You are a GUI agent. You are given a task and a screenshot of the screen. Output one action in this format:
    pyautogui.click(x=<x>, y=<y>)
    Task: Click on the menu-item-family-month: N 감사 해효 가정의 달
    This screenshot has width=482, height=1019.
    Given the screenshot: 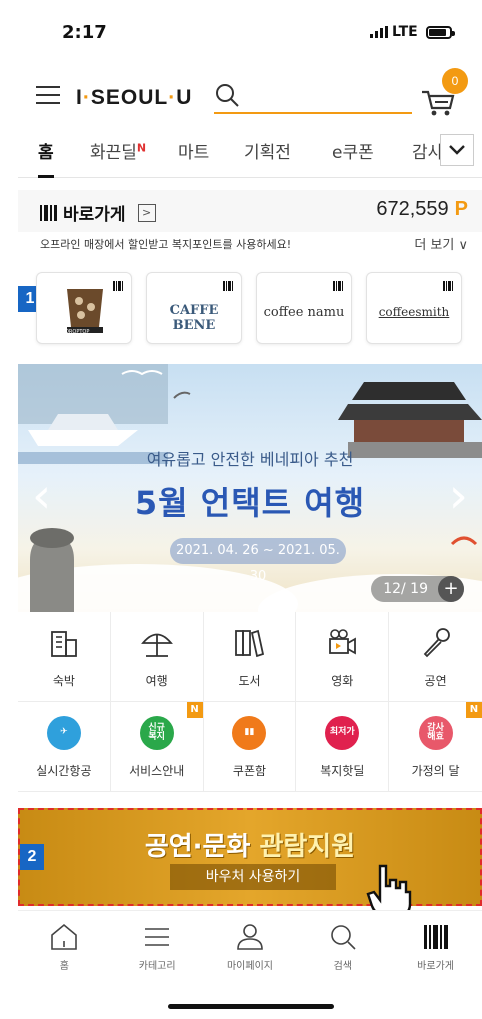 What is the action you would take?
    pyautogui.click(x=435, y=747)
    